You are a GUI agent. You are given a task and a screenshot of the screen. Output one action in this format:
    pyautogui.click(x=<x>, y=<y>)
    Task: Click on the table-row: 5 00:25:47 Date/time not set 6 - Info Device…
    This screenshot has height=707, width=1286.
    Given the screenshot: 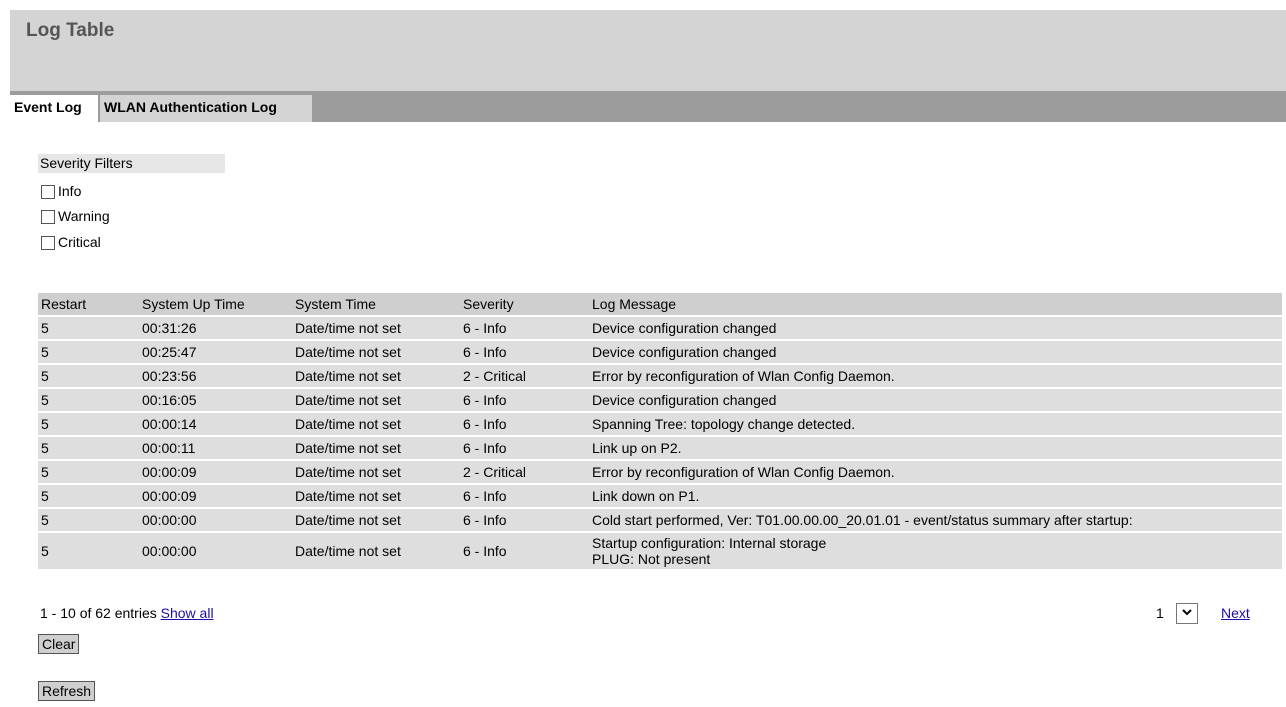 What is the action you would take?
    pyautogui.click(x=660, y=352)
    